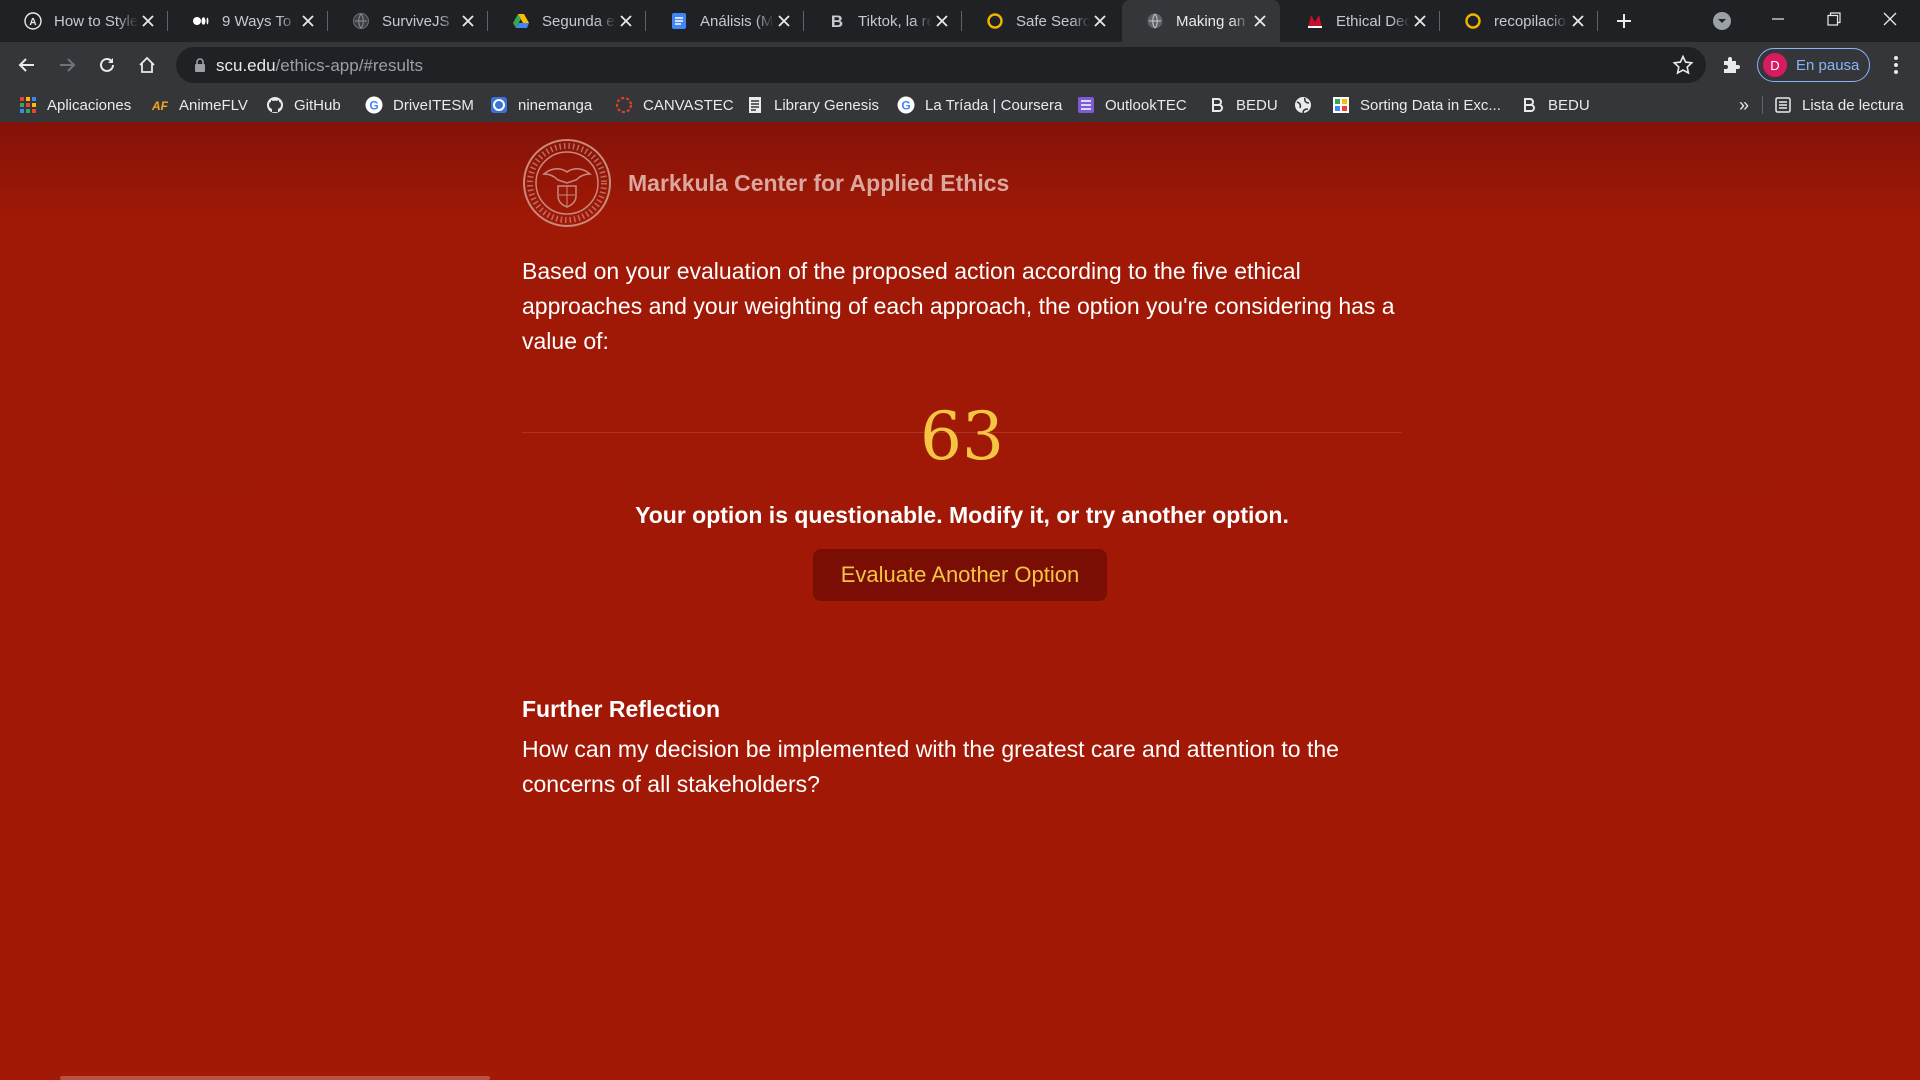 The width and height of the screenshot is (1920, 1080). I want to click on bookmark-la-triada-coursera: G La Tríada | Coursera, so click(979, 105).